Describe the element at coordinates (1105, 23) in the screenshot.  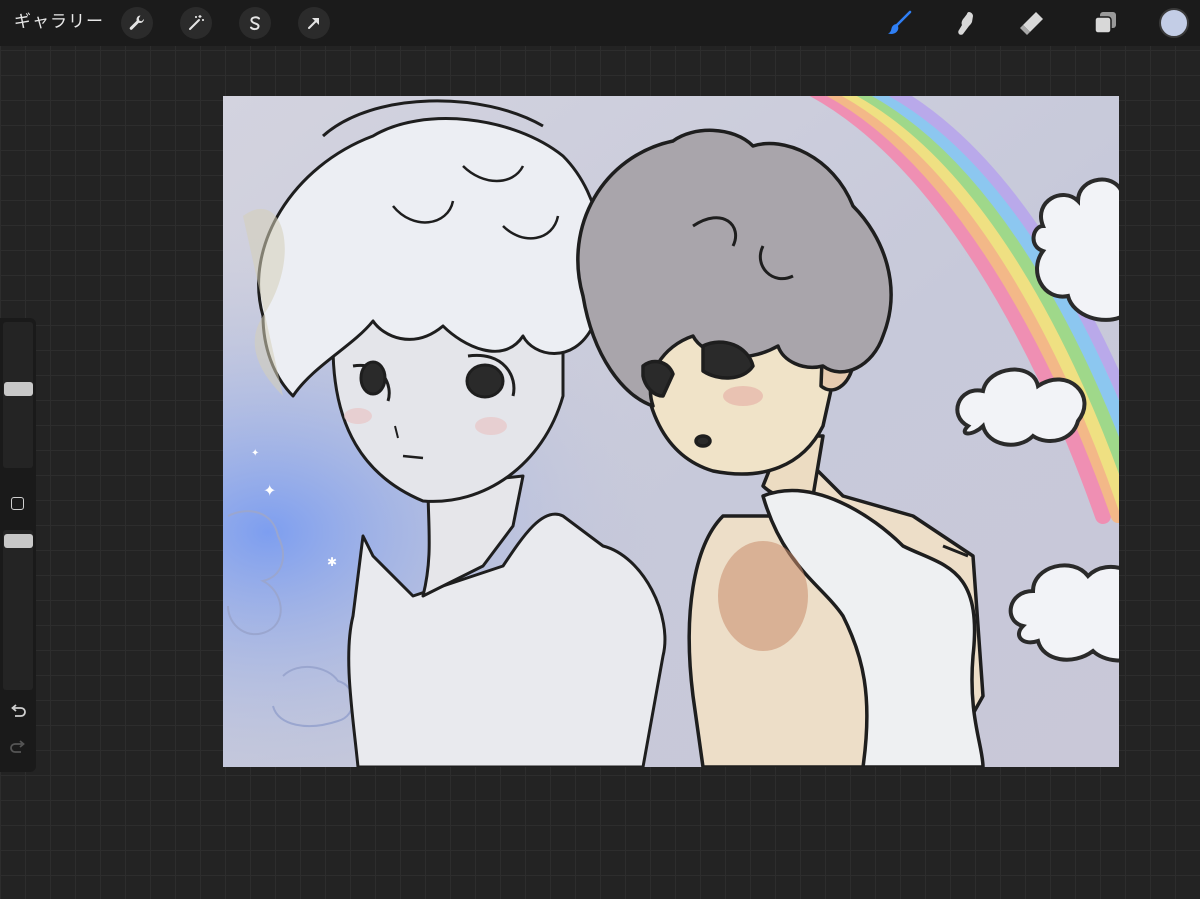
I see `layers-icon` at that location.